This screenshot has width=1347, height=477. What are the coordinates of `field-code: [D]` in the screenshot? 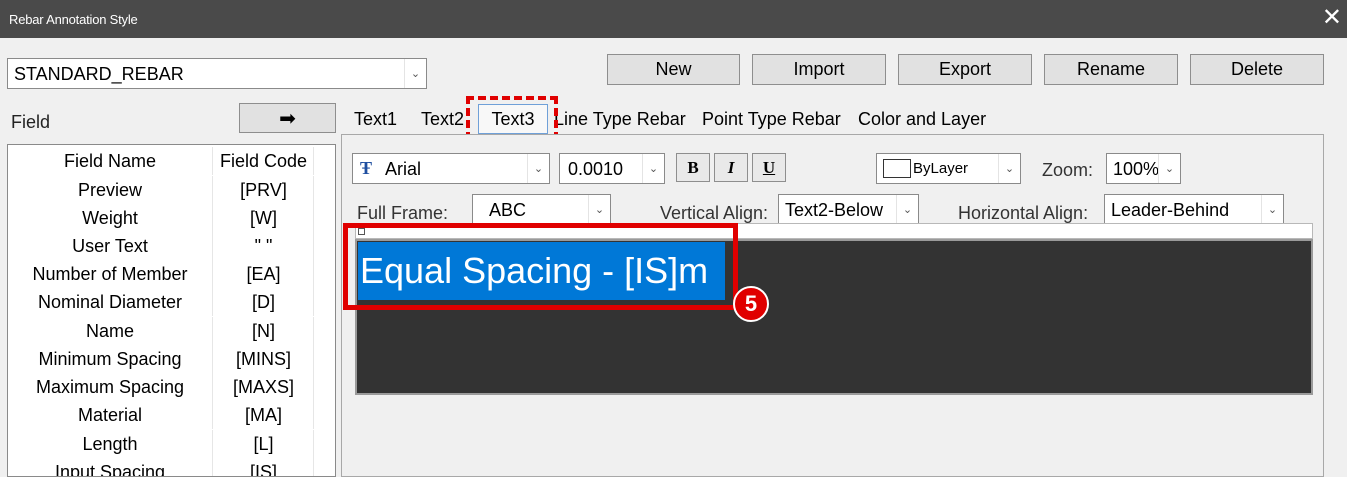 It's located at (264, 302).